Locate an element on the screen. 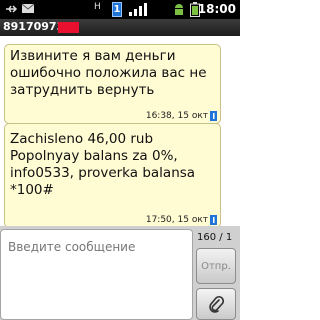  mail-icon is located at coordinates (28, 8).